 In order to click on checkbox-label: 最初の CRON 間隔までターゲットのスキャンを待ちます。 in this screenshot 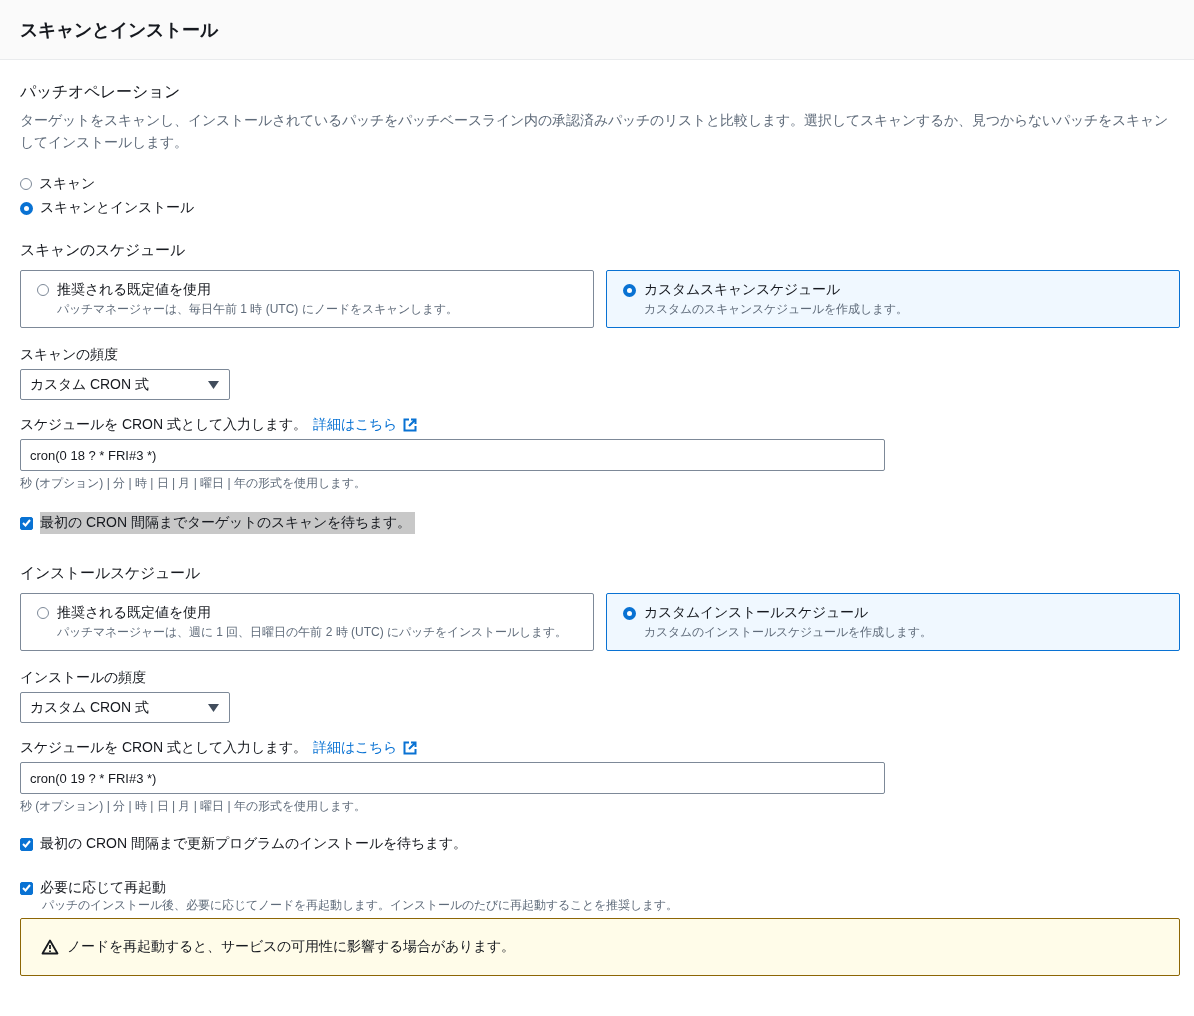, I will do `click(227, 523)`.